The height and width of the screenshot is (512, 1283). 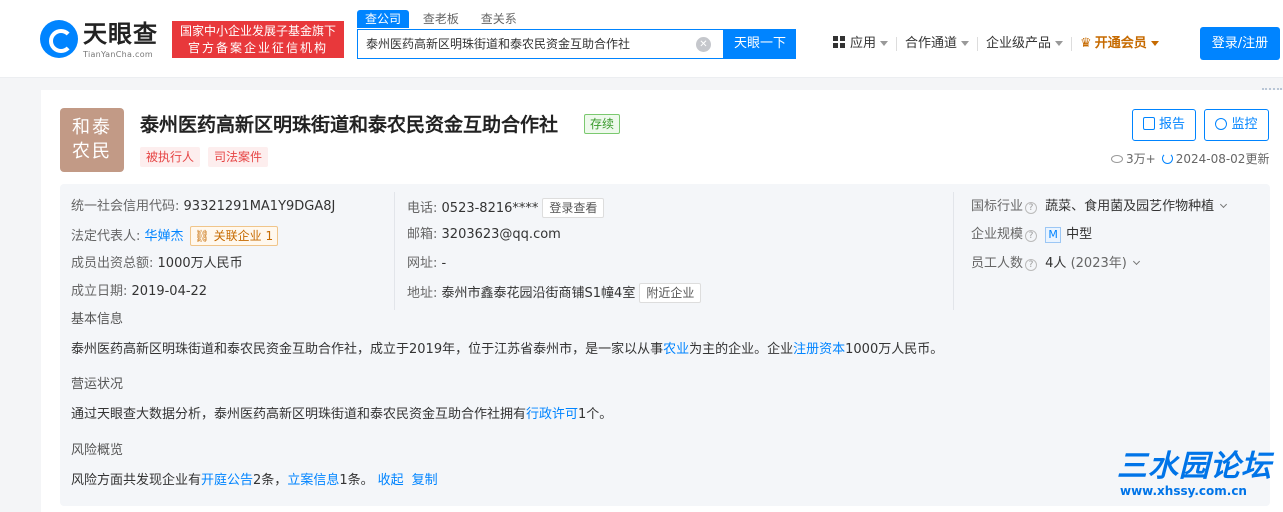 What do you see at coordinates (1053, 235) in the screenshot?
I see `scale-badge: M` at bounding box center [1053, 235].